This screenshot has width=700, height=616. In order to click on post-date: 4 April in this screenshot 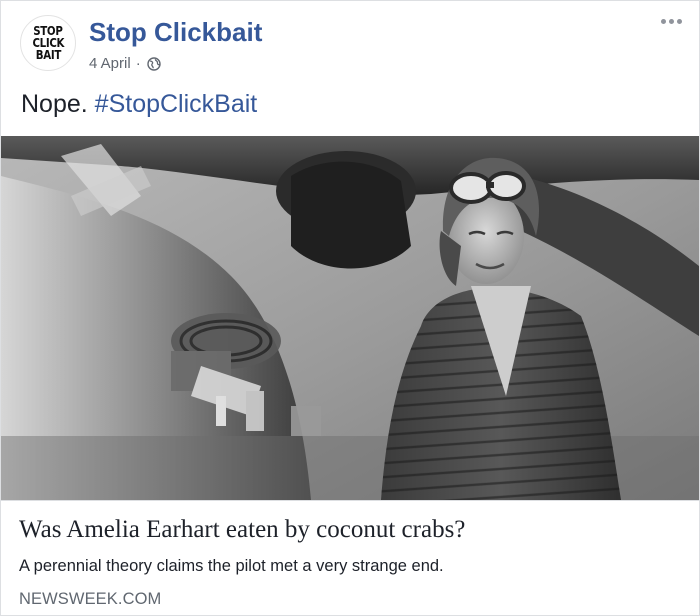, I will do `click(110, 64)`.